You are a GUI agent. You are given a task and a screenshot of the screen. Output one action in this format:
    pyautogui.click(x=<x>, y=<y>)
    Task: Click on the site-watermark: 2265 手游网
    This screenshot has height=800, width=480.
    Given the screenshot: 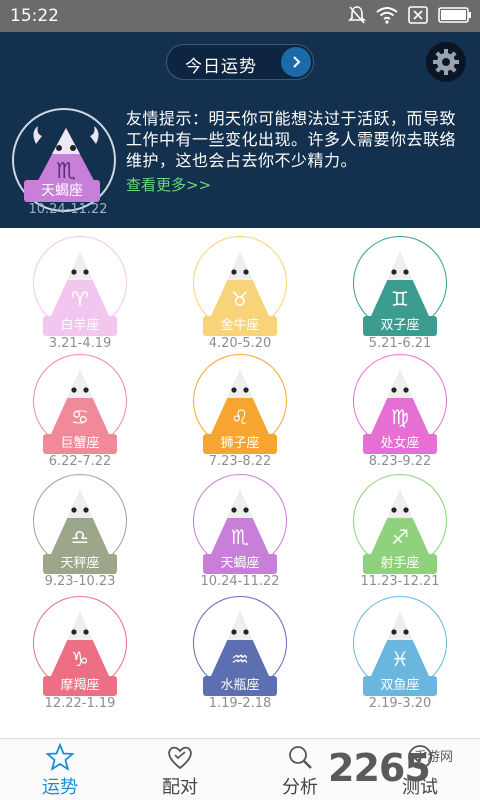 What is the action you would take?
    pyautogui.click(x=403, y=769)
    